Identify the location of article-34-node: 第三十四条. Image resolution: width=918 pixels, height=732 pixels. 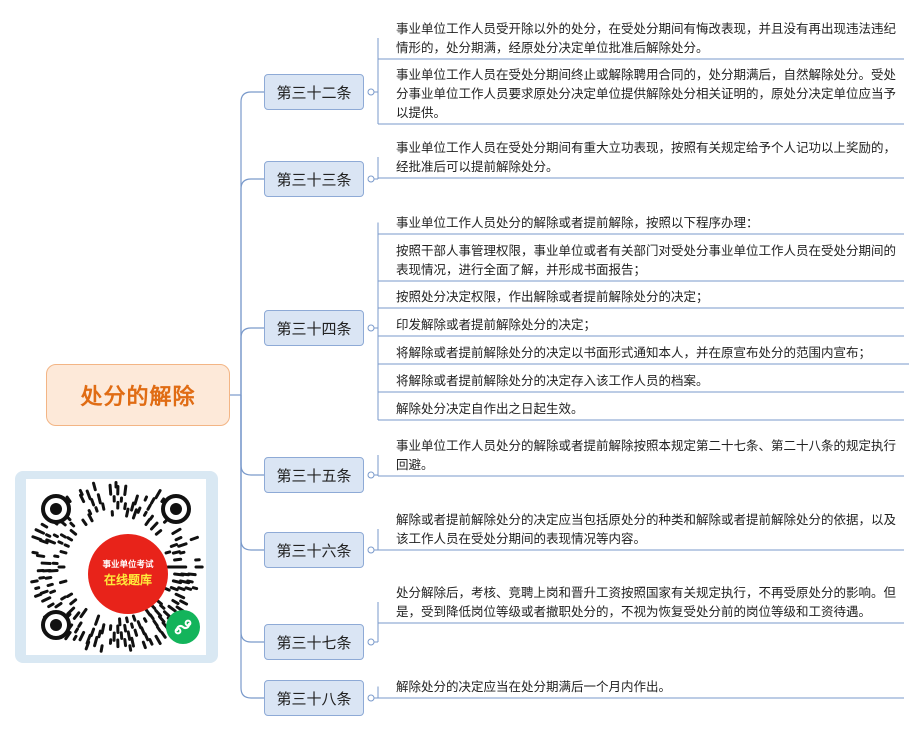
(314, 328).